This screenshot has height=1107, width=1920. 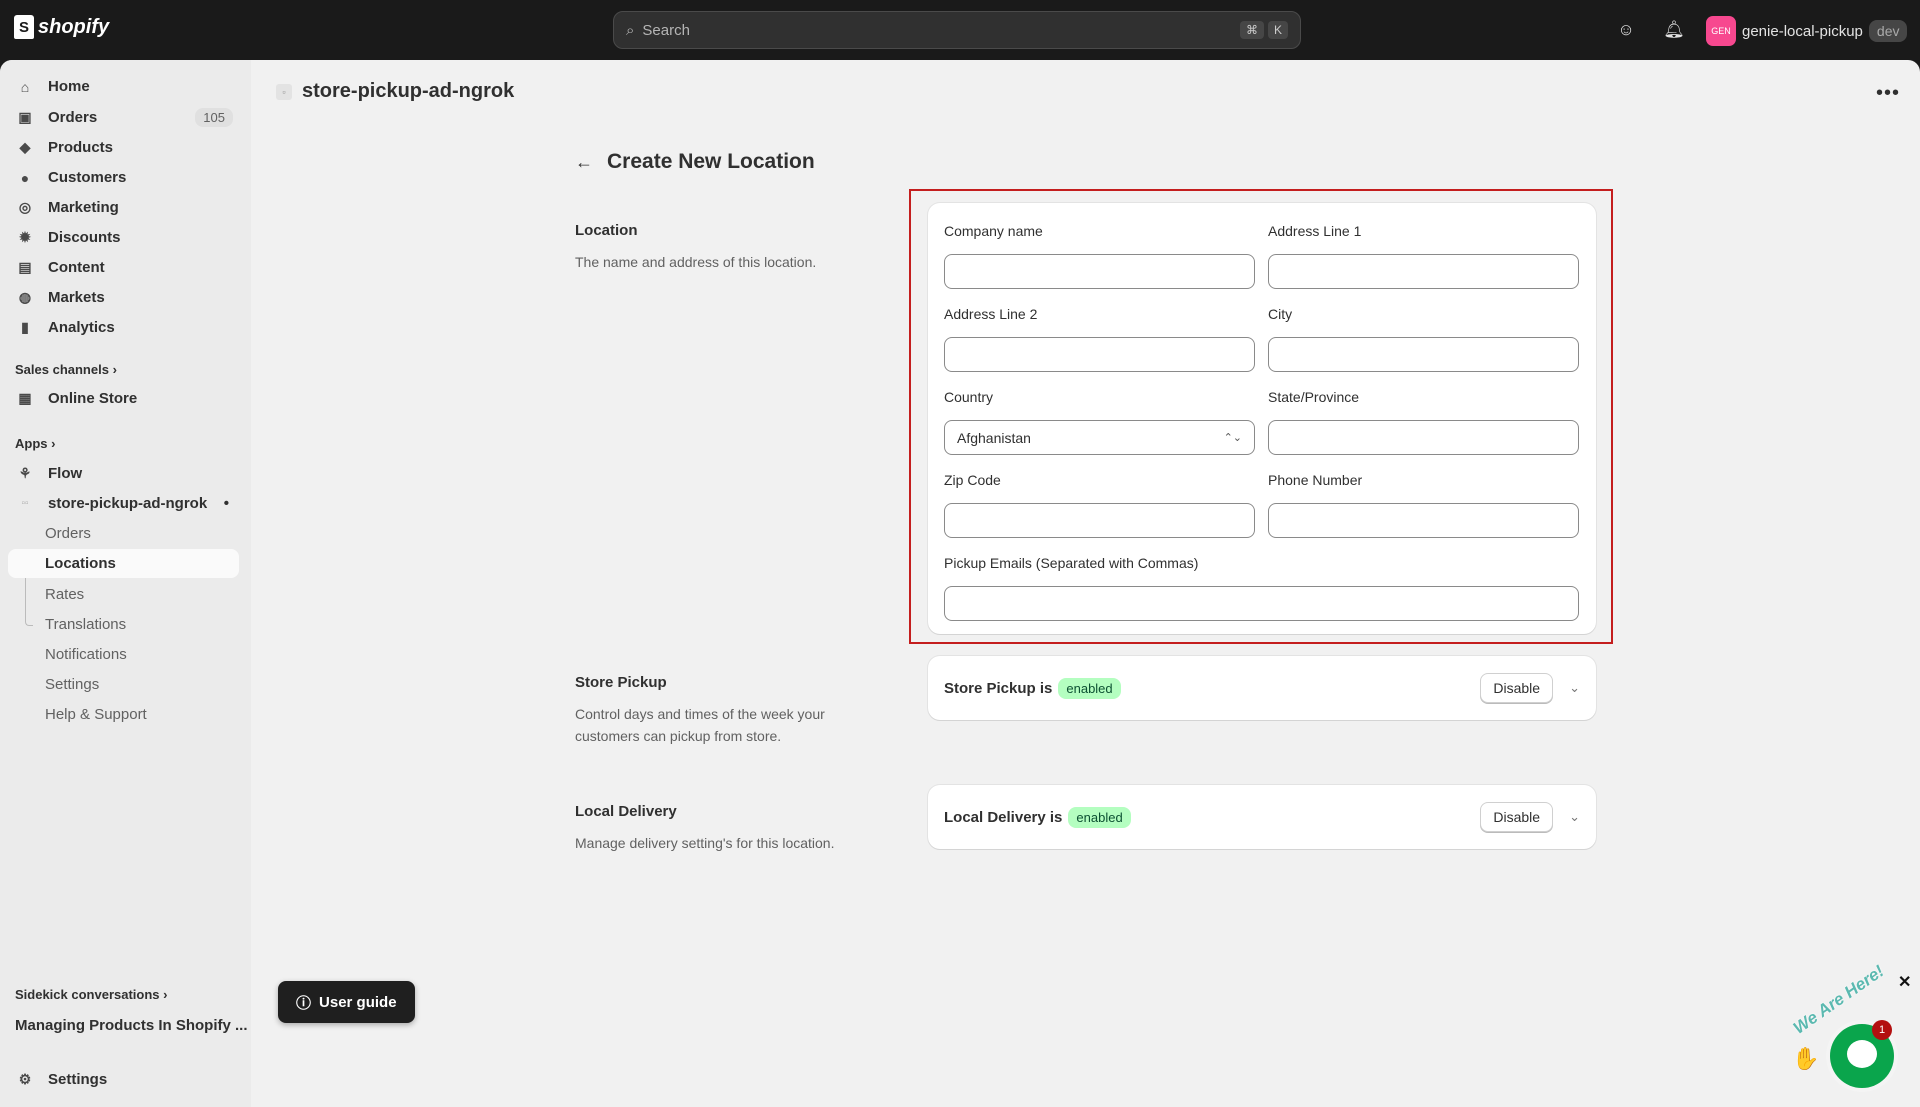 I want to click on address-line-2-input, so click(x=1099, y=354).